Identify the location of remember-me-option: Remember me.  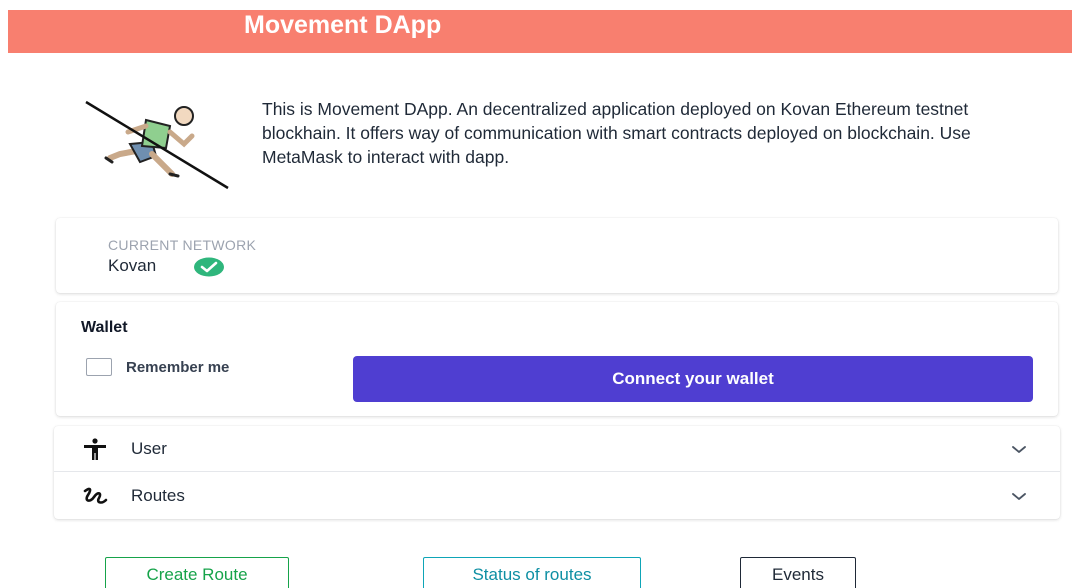
(157, 367).